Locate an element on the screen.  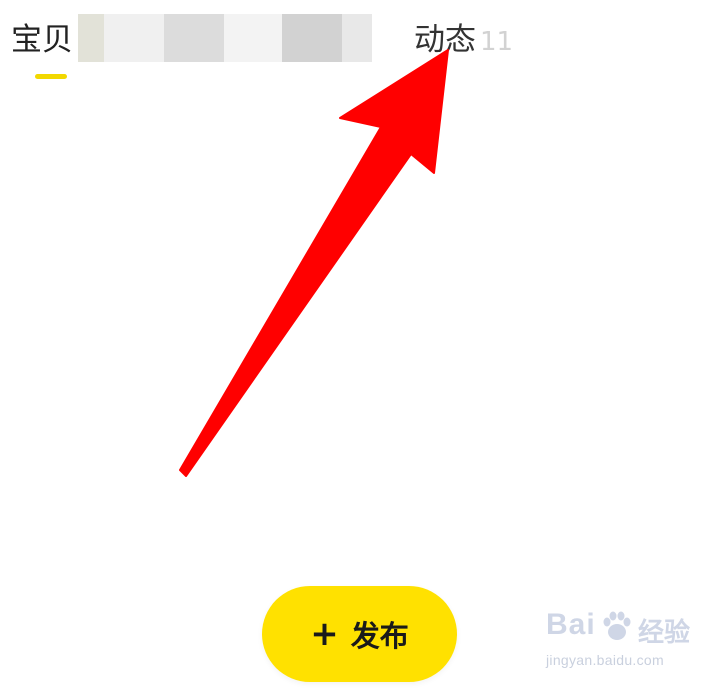
tab-baobei: 宝贝 is located at coordinates (42, 40).